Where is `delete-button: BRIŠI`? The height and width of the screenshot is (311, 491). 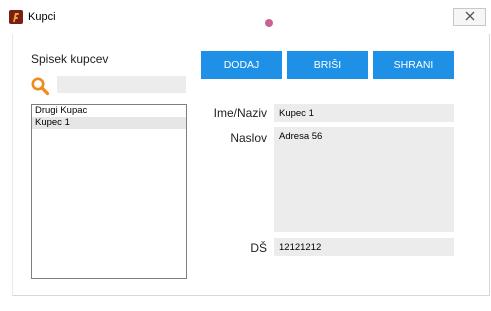 delete-button: BRIŠI is located at coordinates (327, 65).